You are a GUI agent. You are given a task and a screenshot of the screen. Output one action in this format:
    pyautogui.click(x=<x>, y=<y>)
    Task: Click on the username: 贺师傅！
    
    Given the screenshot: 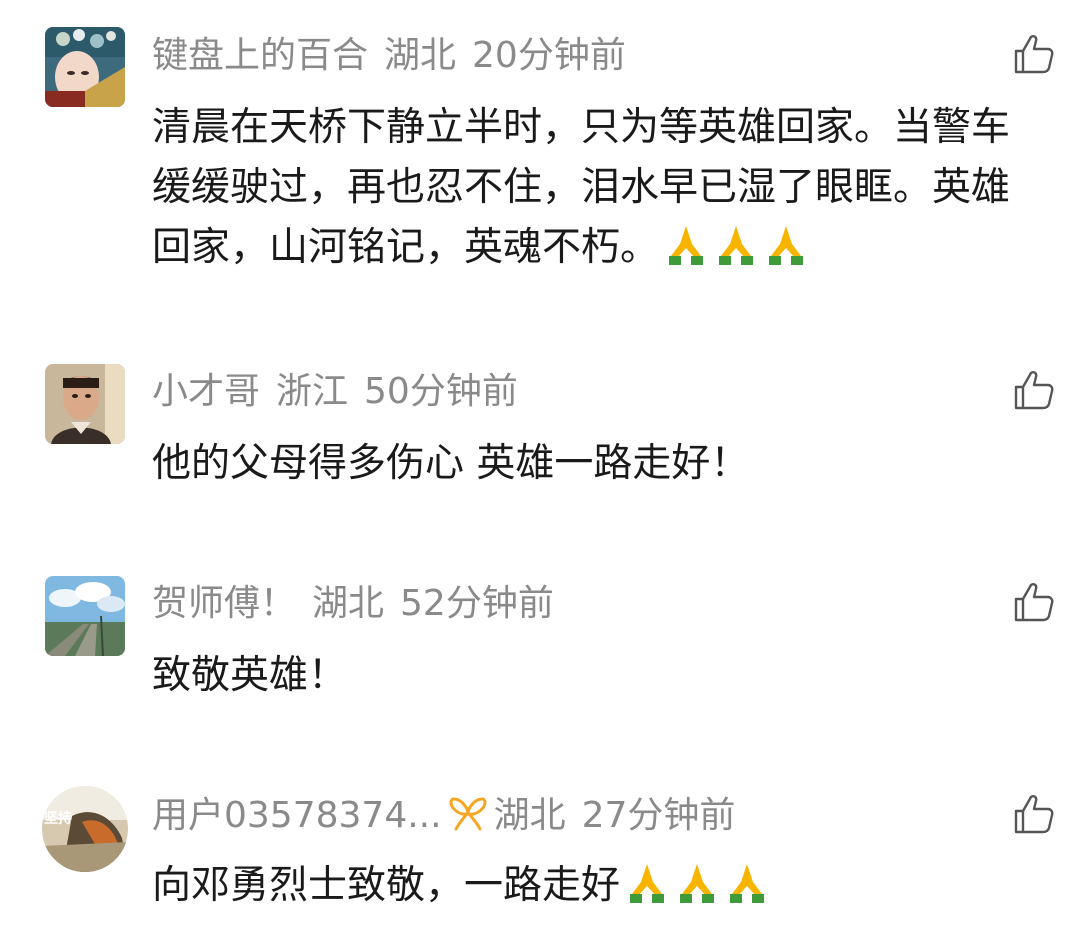 What is the action you would take?
    pyautogui.click(x=224, y=603)
    